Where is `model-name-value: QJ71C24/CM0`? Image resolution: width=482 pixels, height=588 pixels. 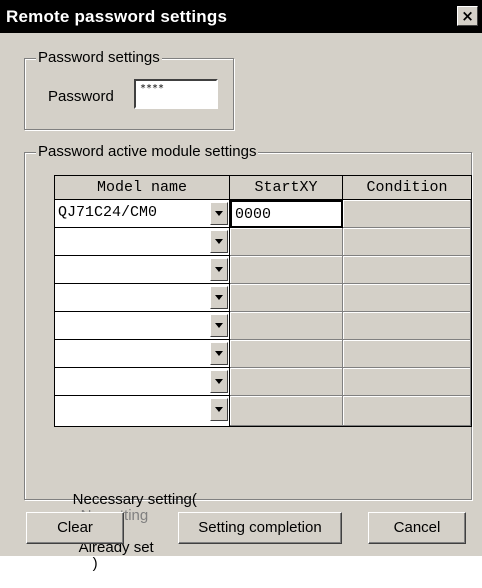
model-name-value: QJ71C24/CM0 is located at coordinates (108, 212).